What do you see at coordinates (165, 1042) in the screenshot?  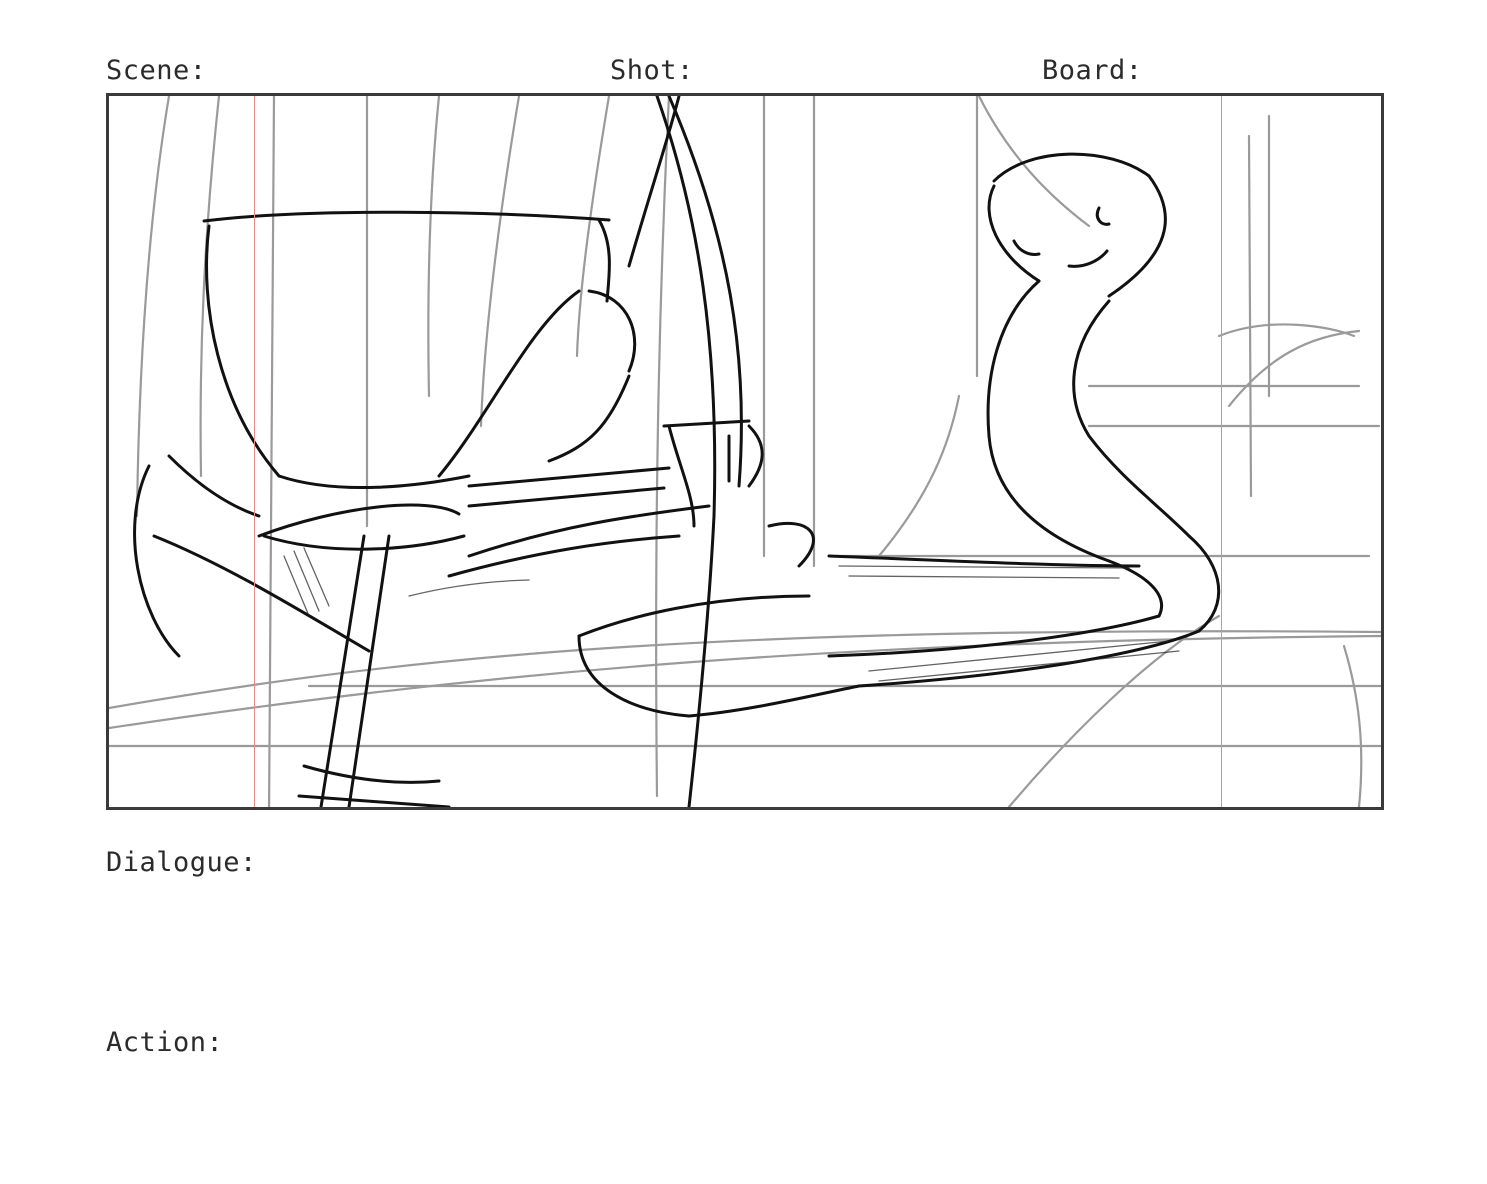 I see `action-label: Action:` at bounding box center [165, 1042].